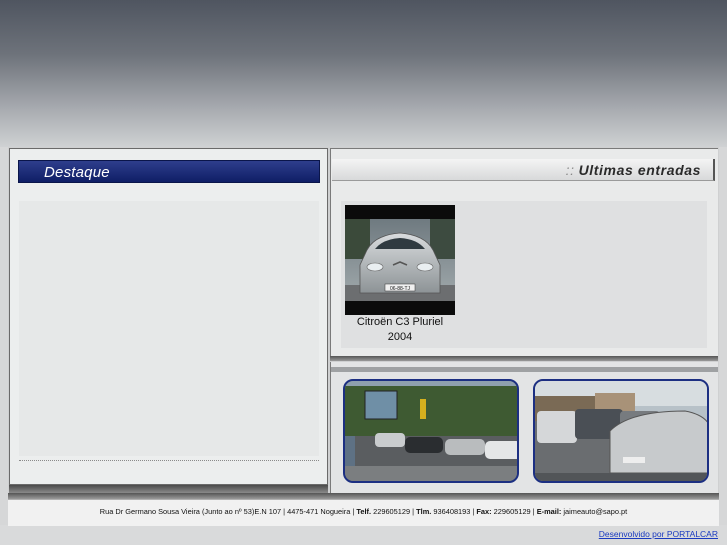 This screenshot has width=727, height=545. Describe the element at coordinates (394, 511) in the screenshot. I see `footer-telf: 229605129 |` at that location.